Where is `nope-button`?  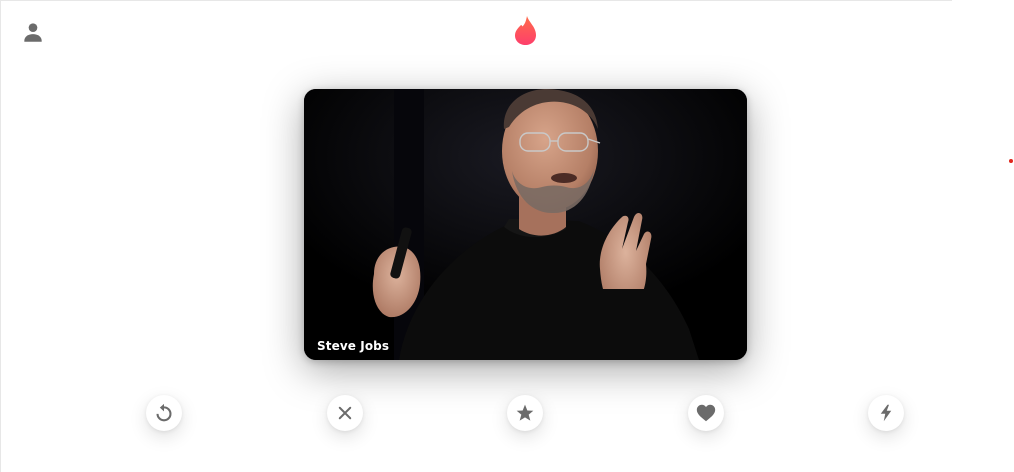
nope-button is located at coordinates (345, 413).